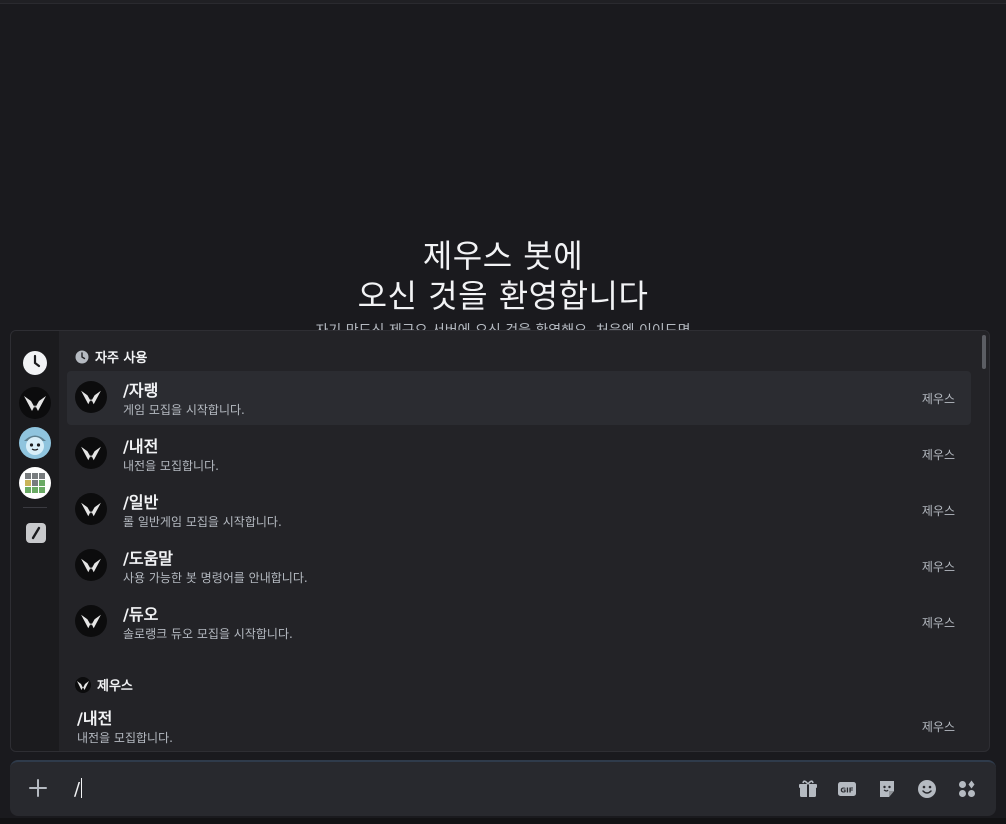  What do you see at coordinates (35, 363) in the screenshot?
I see `frequent-clock-icon` at bounding box center [35, 363].